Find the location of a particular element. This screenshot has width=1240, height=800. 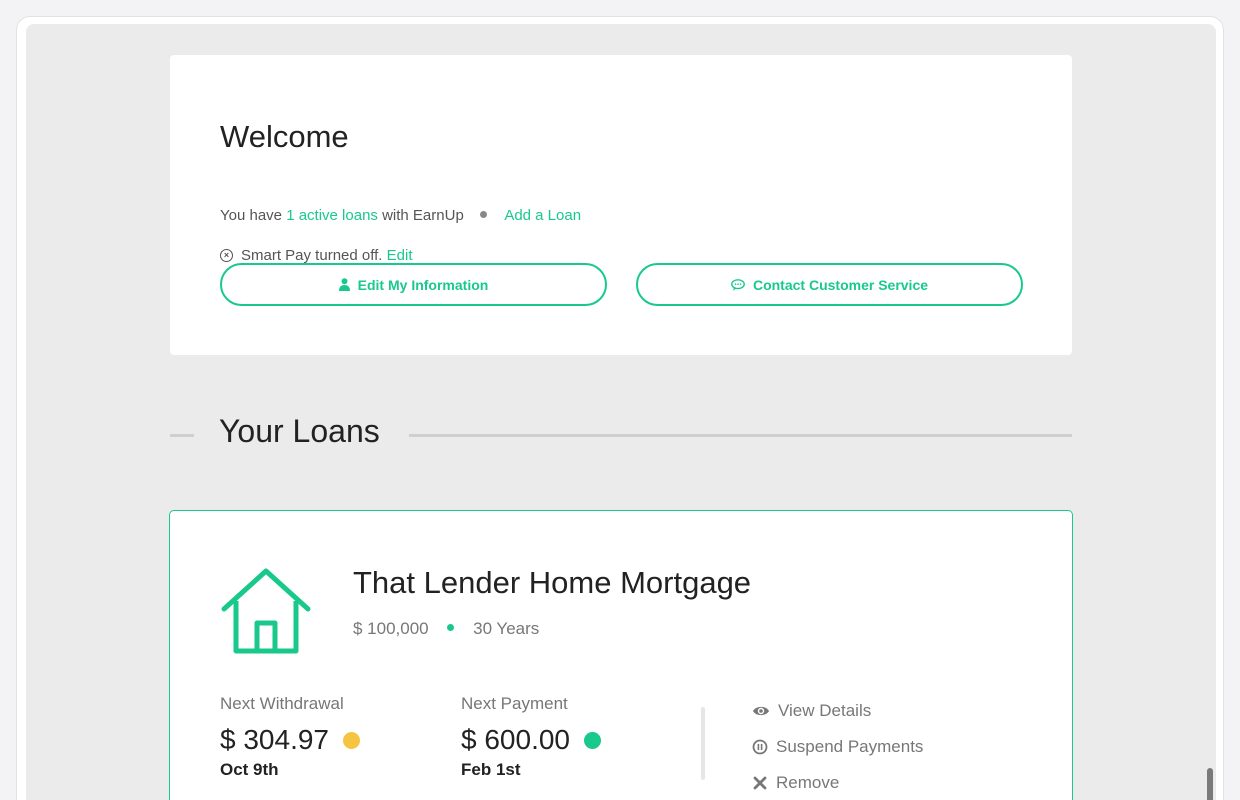

suspend-payments-label: Suspend Payments is located at coordinates (850, 746).